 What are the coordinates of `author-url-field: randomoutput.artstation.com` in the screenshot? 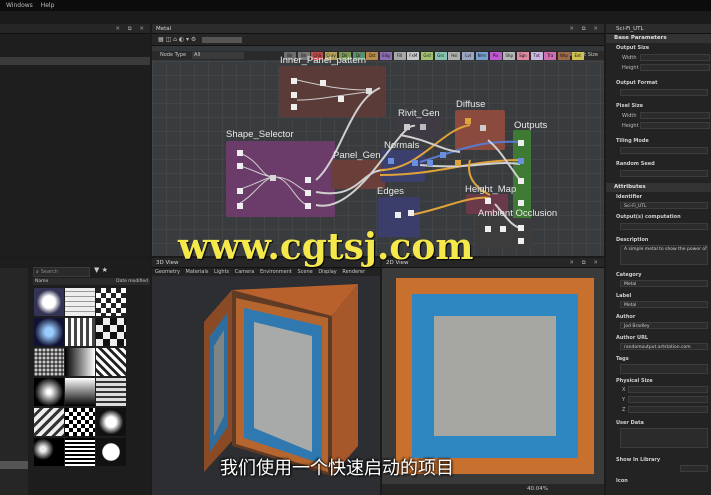 It's located at (664, 346).